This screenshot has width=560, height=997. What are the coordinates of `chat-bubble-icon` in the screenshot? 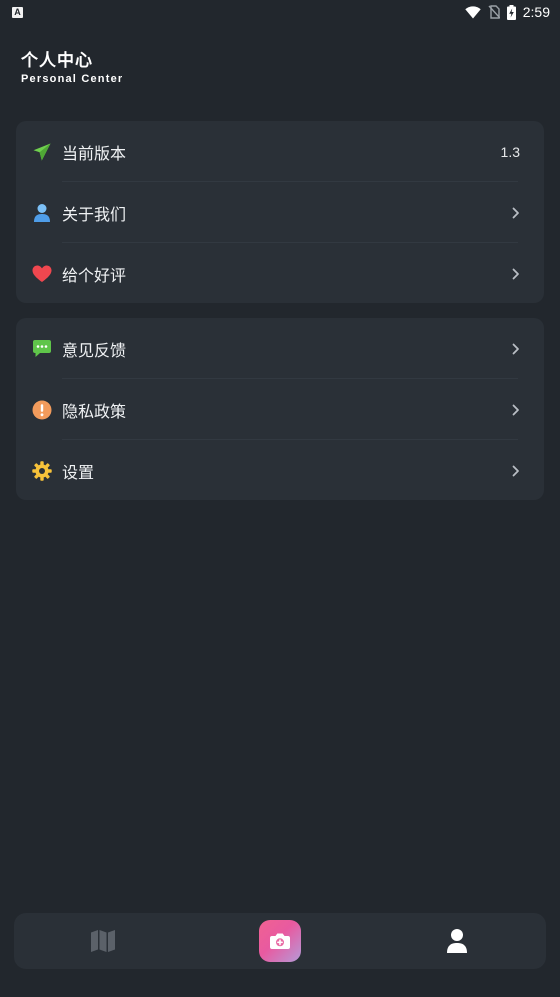 It's located at (42, 349).